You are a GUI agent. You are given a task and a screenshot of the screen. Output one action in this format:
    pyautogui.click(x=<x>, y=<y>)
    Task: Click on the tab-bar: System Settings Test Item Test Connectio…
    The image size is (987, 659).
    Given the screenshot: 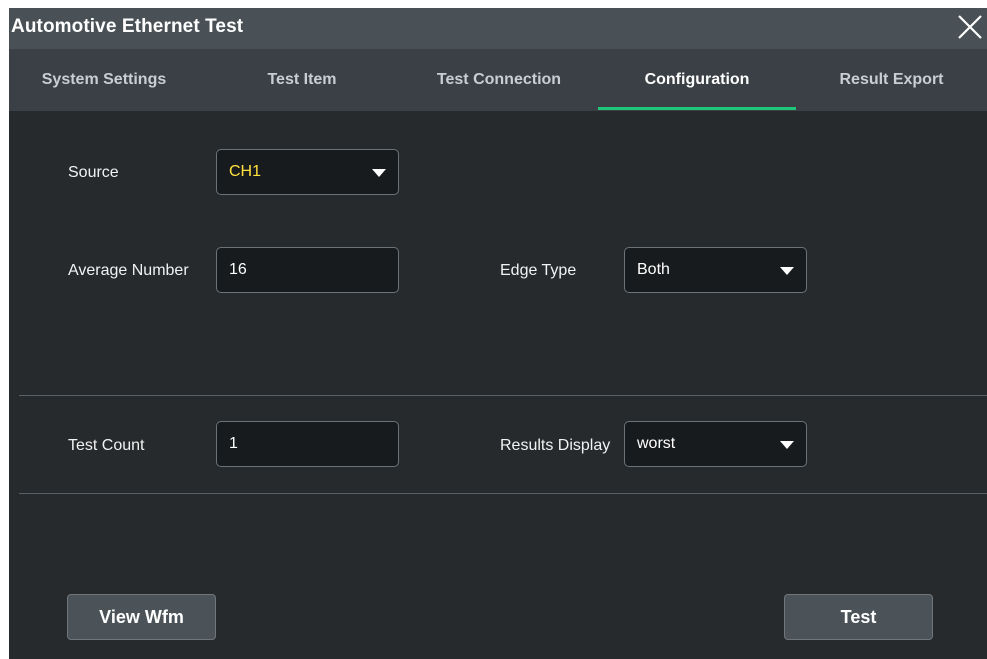 What is the action you would take?
    pyautogui.click(x=498, y=80)
    